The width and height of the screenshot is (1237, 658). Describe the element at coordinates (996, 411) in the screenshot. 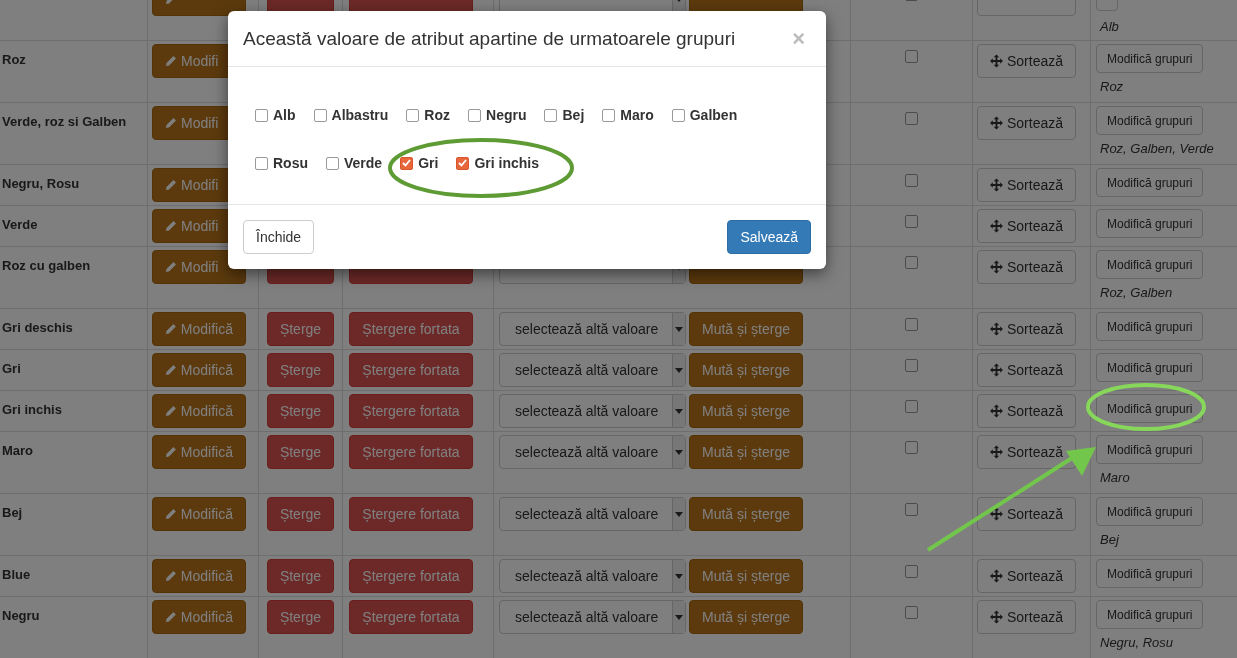

I see `move-icon` at that location.